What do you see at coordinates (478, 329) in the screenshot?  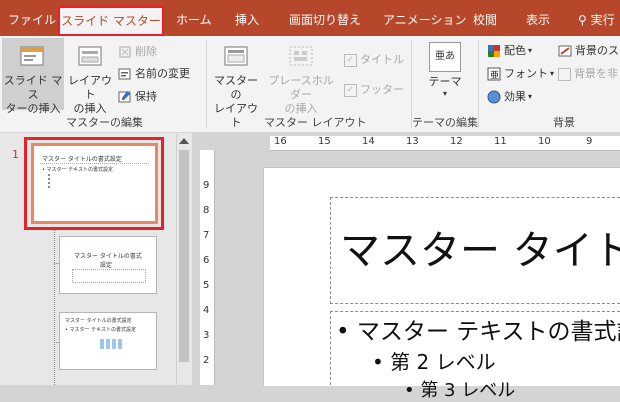 I see `slide-bullet-level-1: • マスター テキストの書式設定` at bounding box center [478, 329].